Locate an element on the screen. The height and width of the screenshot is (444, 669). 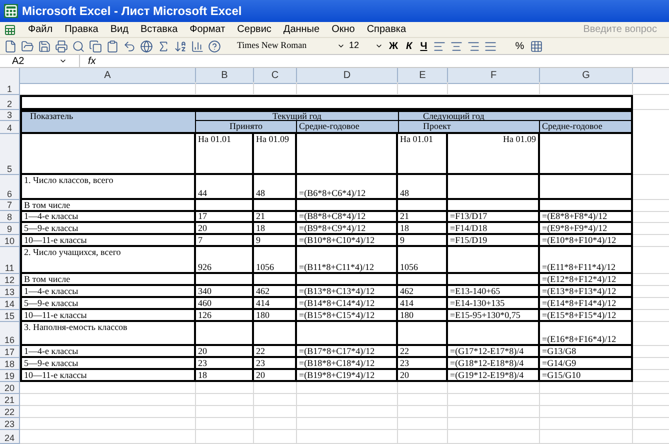
chart-icon is located at coordinates (197, 46).